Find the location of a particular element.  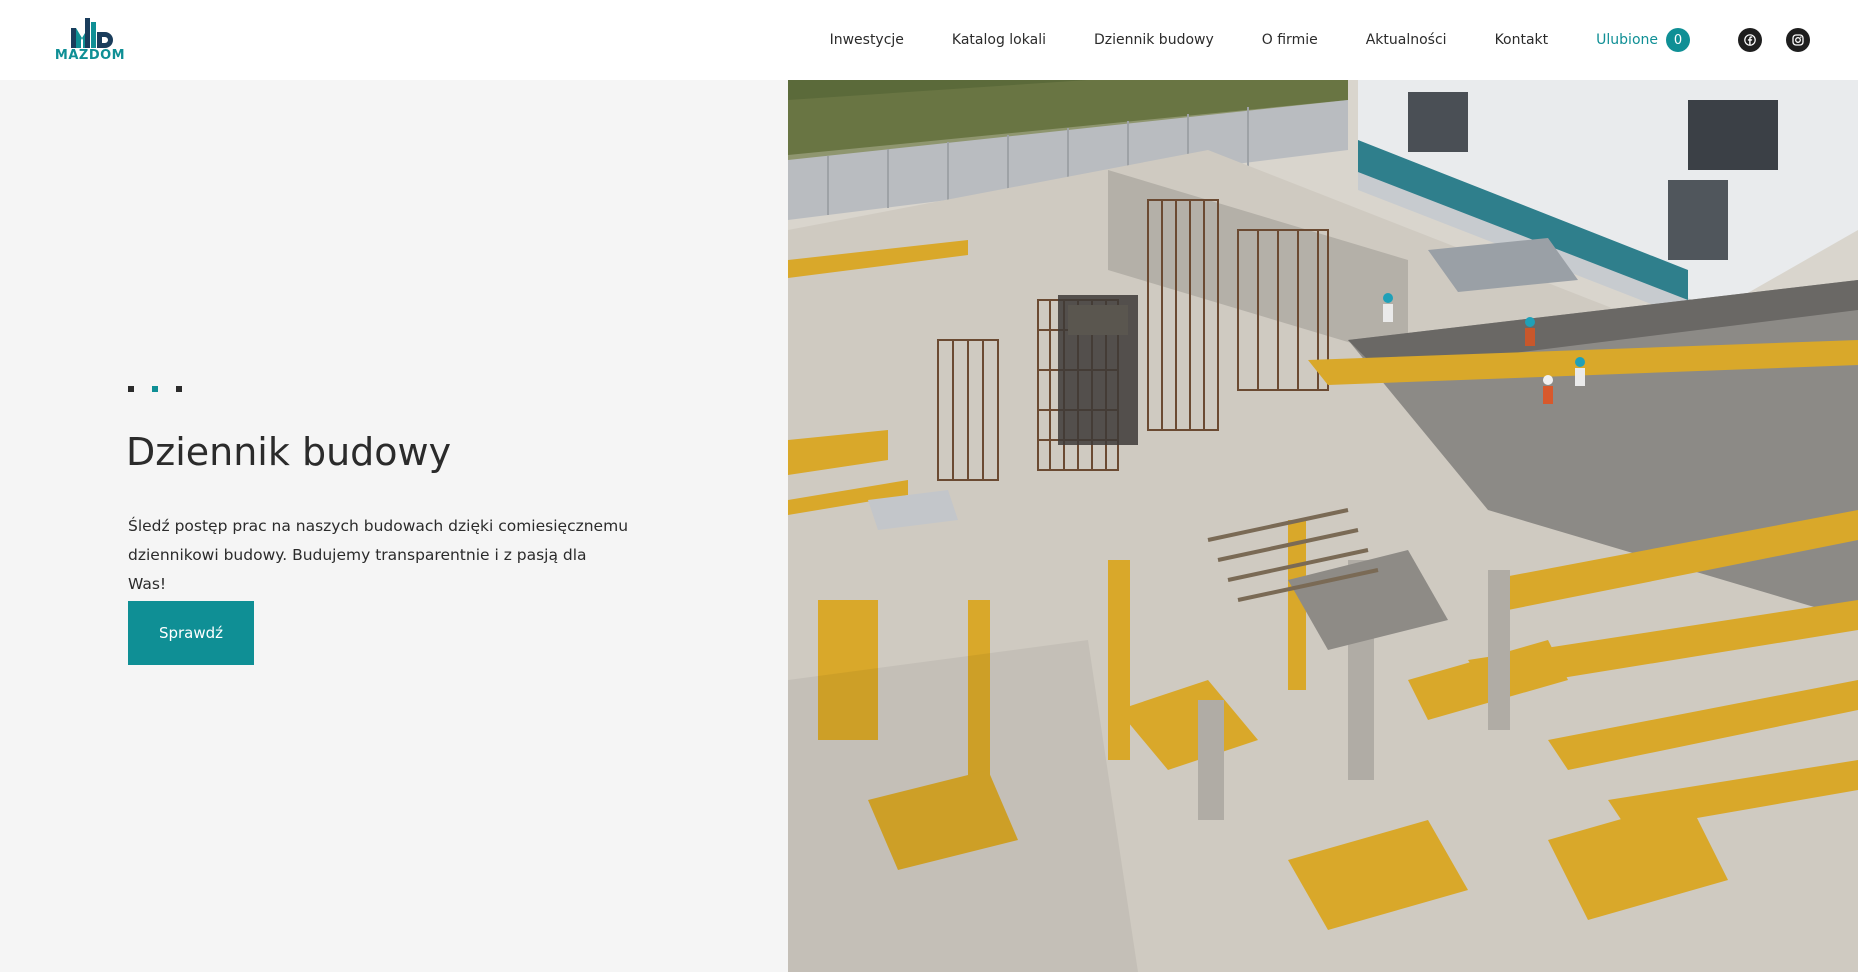

nav-item-kontakt: Kontakt is located at coordinates (1522, 40).